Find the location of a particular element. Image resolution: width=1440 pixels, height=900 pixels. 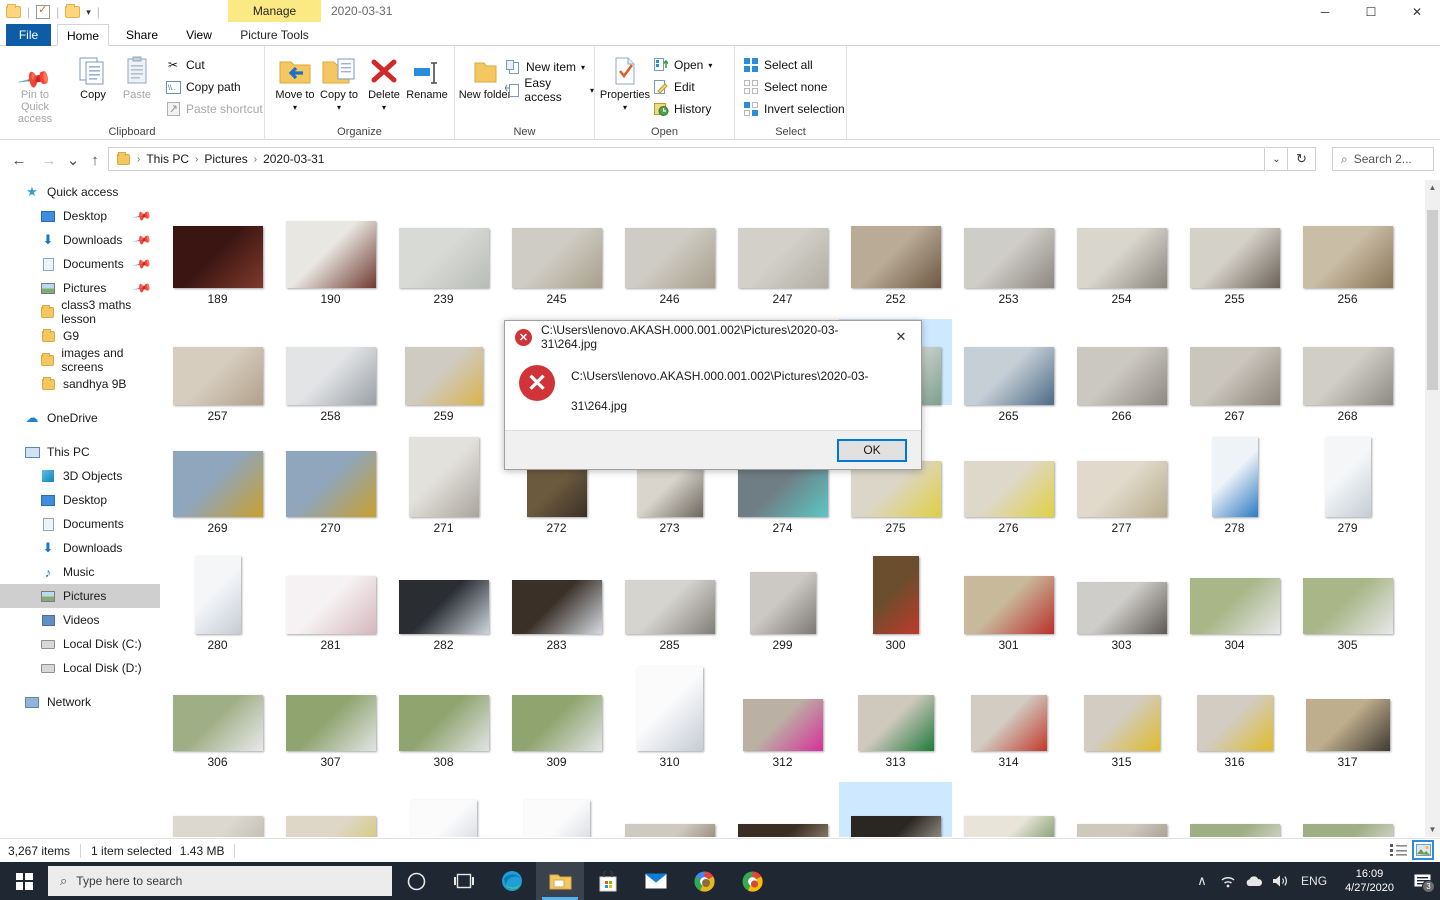

invert-selection-button: Invert selection is located at coordinates (794, 109).